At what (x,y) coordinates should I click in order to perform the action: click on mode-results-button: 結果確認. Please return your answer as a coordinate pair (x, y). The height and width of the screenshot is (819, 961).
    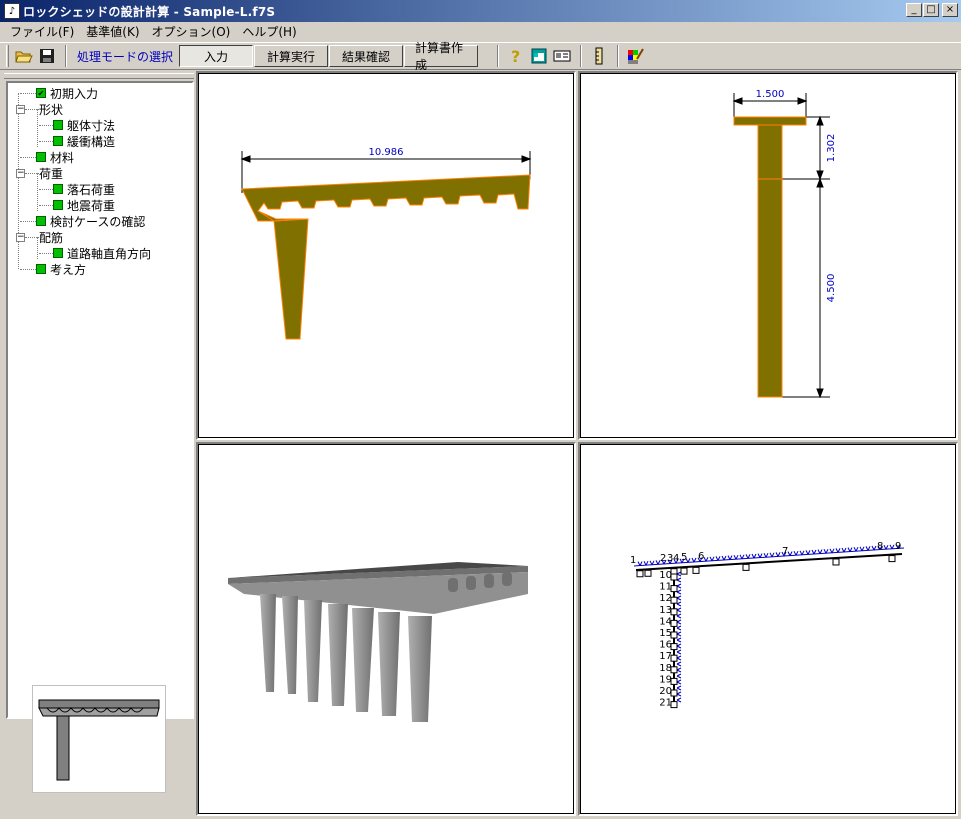
    Looking at the image, I should click on (366, 56).